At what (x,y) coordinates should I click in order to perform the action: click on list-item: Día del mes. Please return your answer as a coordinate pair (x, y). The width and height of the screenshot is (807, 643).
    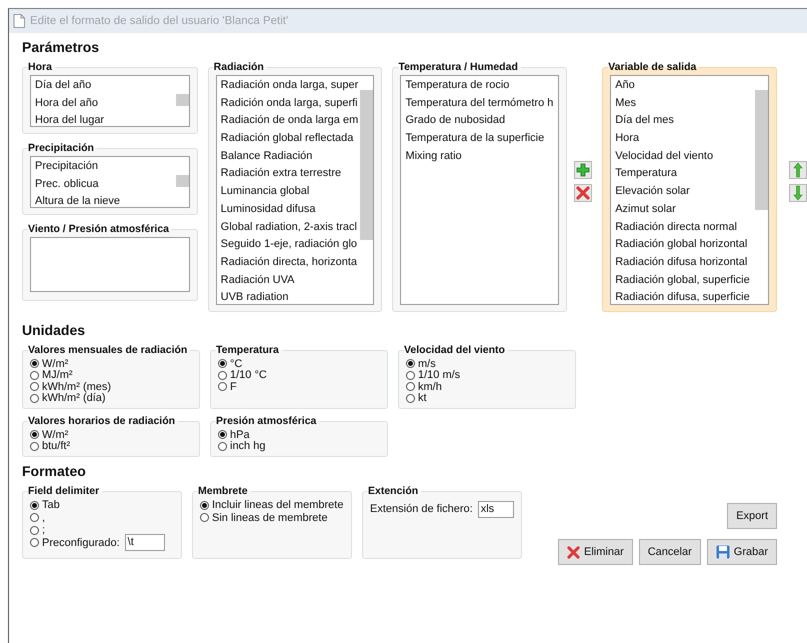
    Looking at the image, I should click on (683, 121).